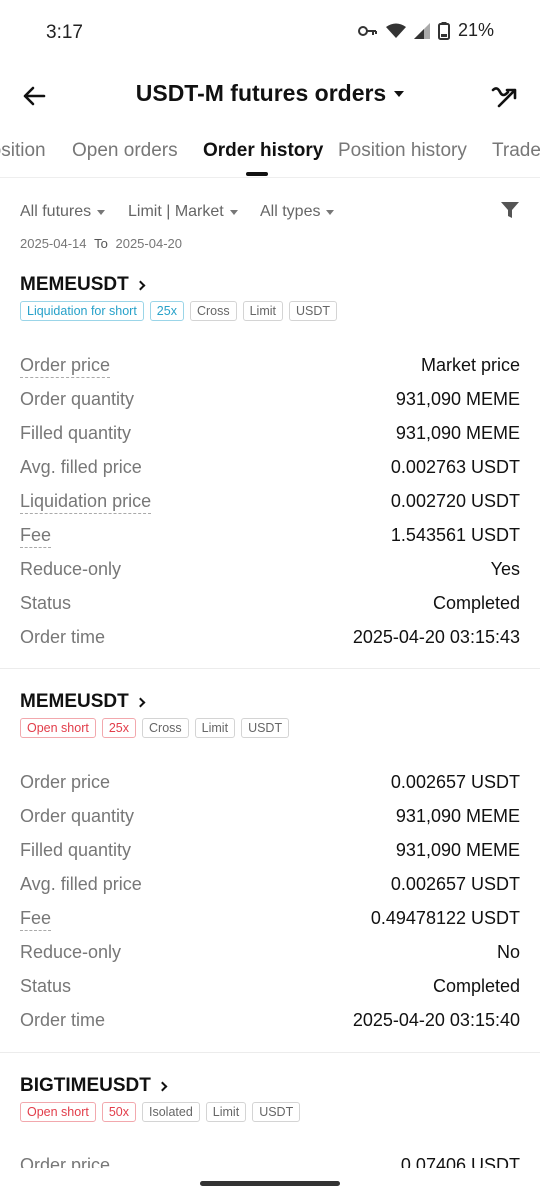 The height and width of the screenshot is (1200, 540). I want to click on detail-row: Order time 2025-04-20 03:15:40, so click(270, 1022).